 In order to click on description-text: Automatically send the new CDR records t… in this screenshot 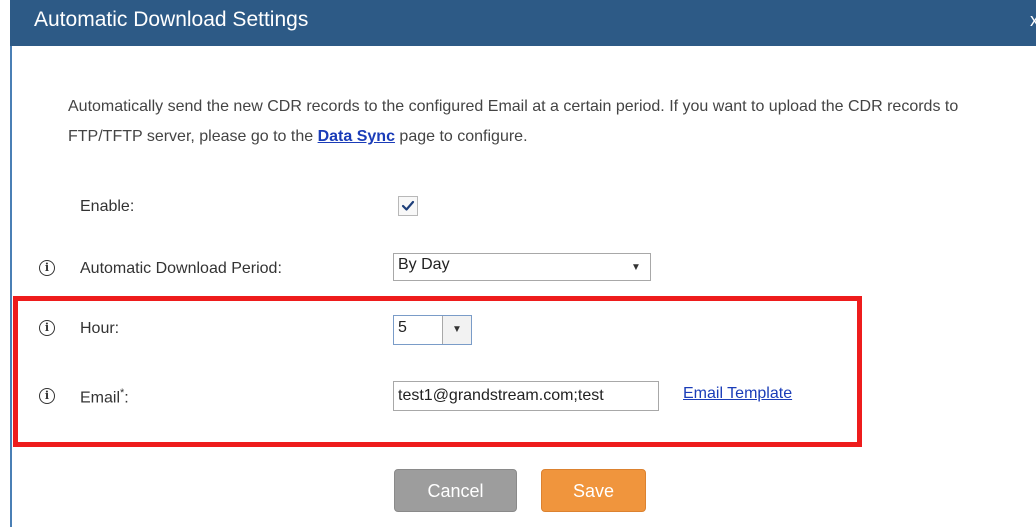, I will do `click(513, 121)`.